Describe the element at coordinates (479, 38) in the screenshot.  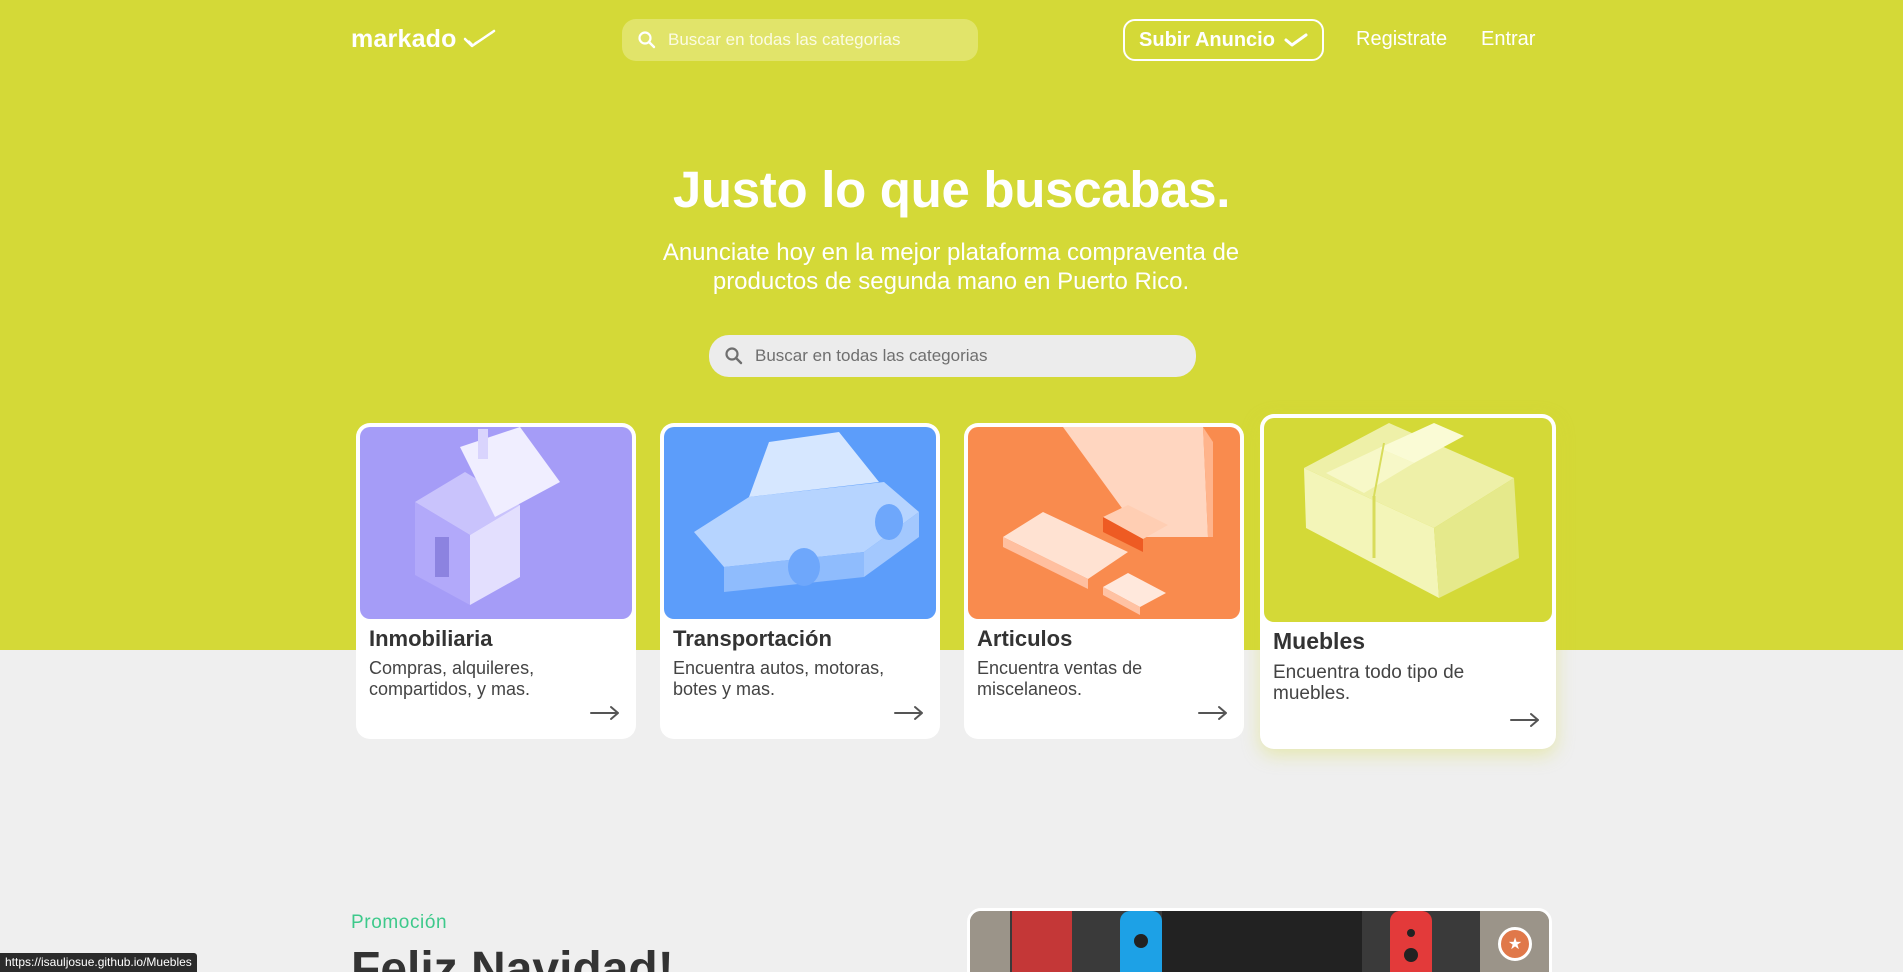
I see `check-logo-icon` at that location.